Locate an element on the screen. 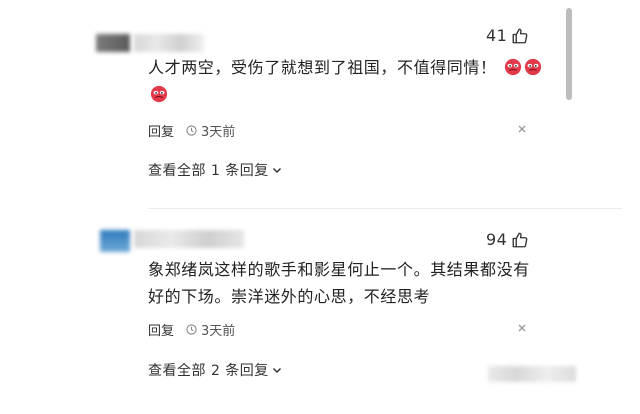 The image size is (640, 414). comment-text-line: 好的下场。崇洋迷外的心思，不经思考 is located at coordinates (289, 296).